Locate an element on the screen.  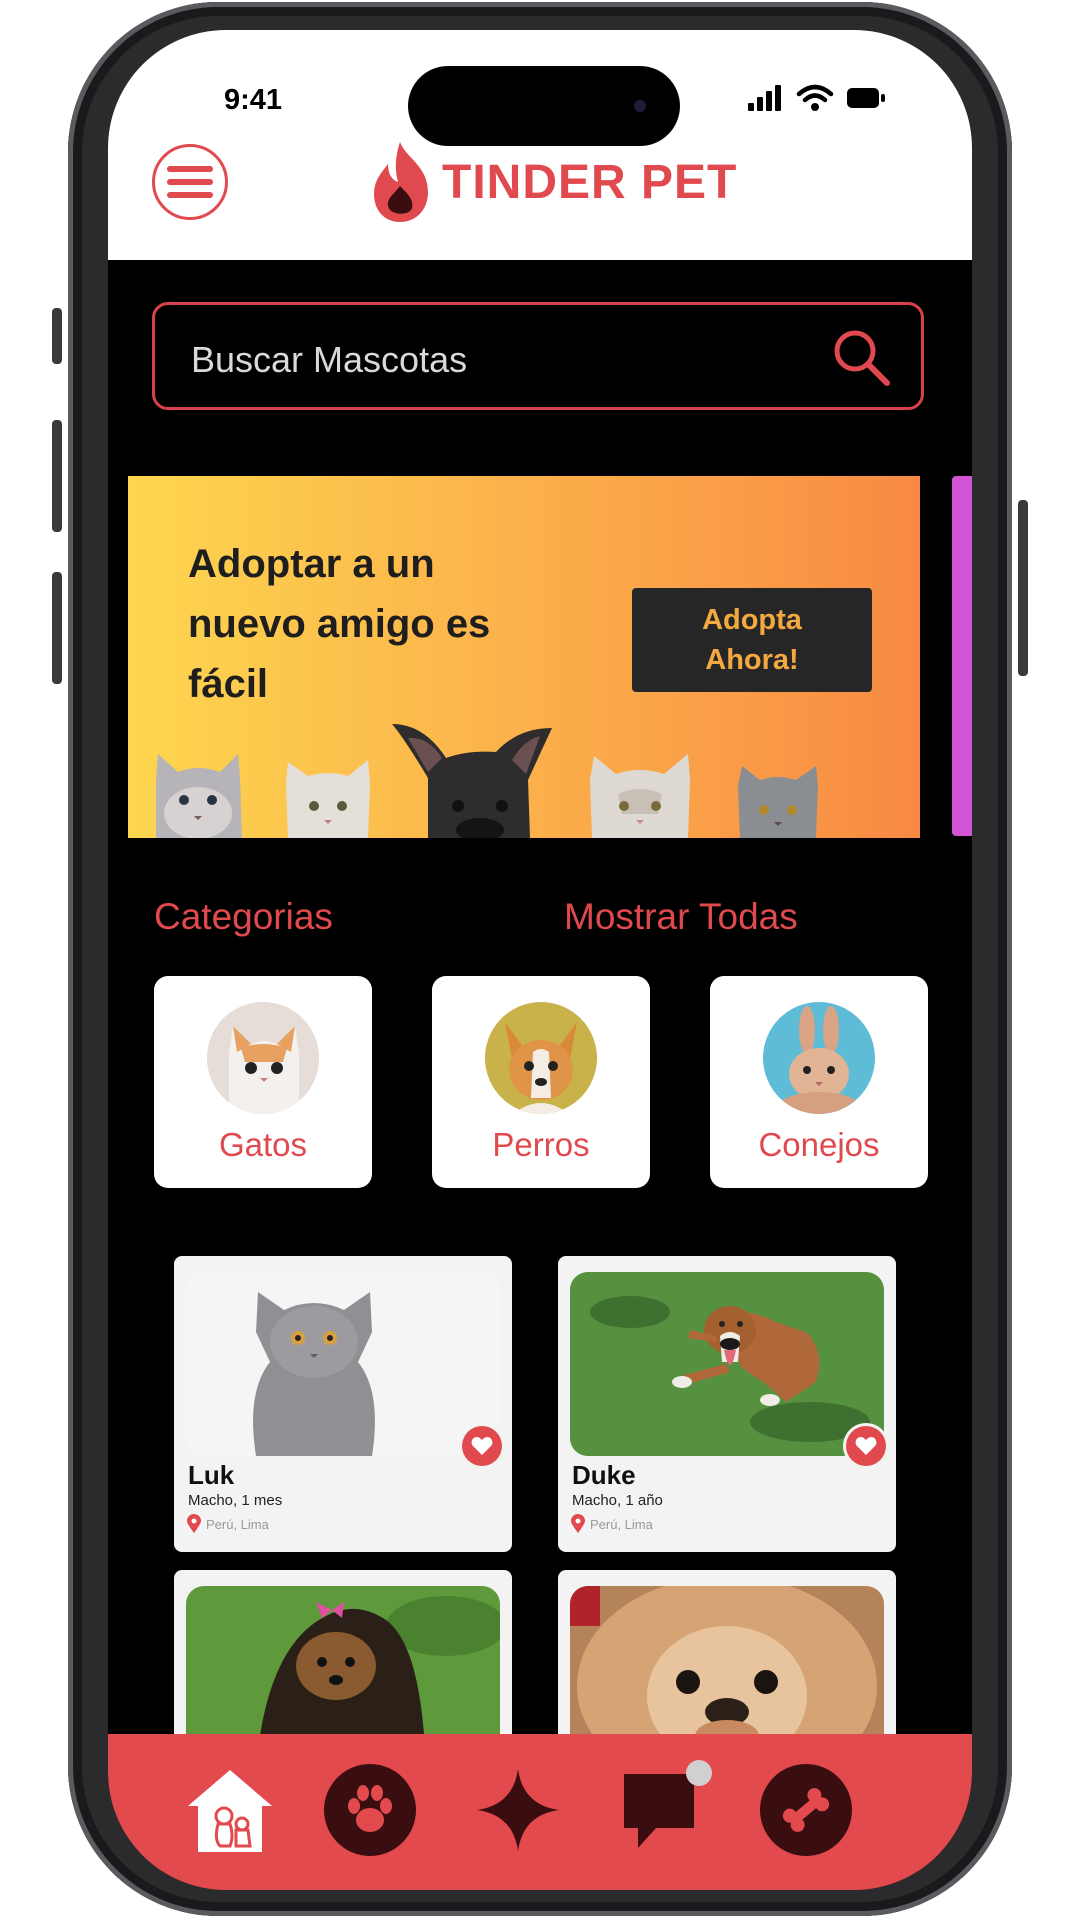
top-bar: 9:41 TINDER PET is located at coordinates (540, 145).